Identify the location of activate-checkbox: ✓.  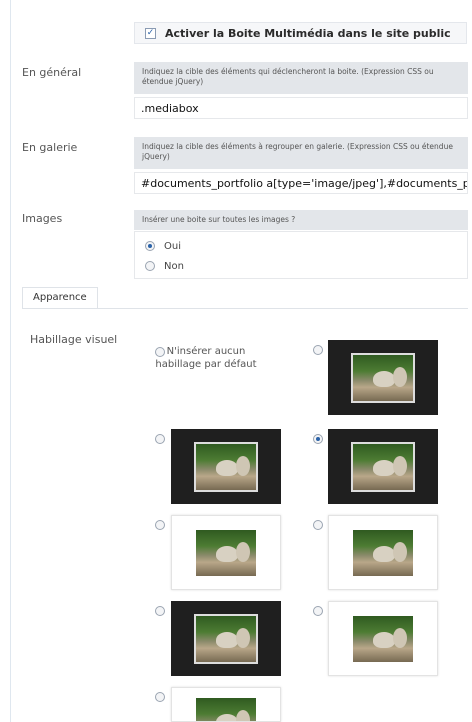
(150, 33).